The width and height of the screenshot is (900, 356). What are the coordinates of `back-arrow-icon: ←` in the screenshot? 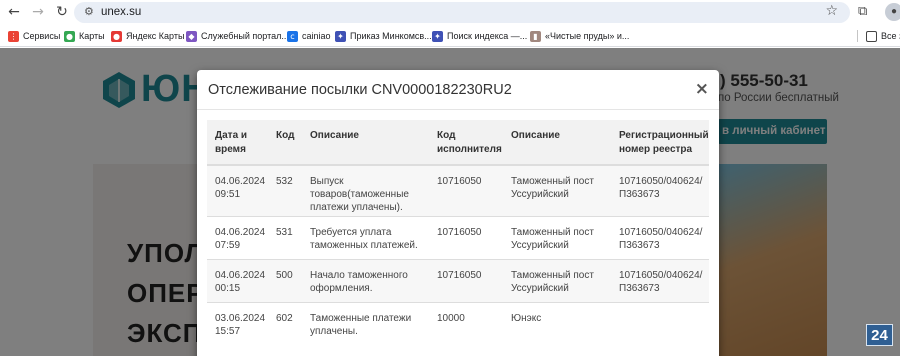 It's located at (14, 12).